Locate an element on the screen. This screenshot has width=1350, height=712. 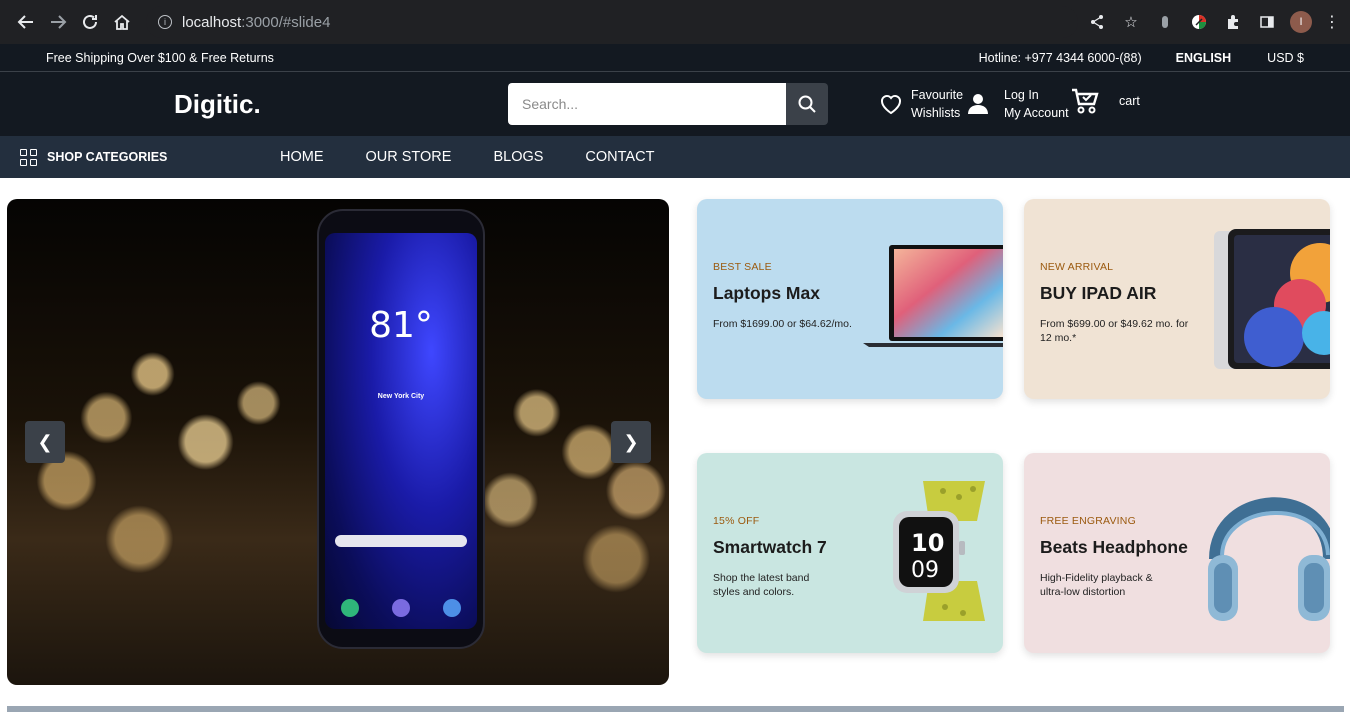
profile-avatar: I is located at coordinates (1301, 22).